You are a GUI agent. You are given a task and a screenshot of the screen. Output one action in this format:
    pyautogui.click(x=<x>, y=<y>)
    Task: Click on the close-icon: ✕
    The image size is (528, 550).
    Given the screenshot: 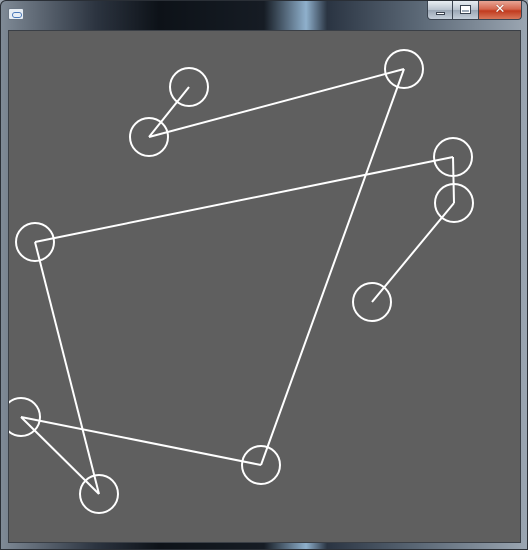 What is the action you would take?
    pyautogui.click(x=500, y=9)
    